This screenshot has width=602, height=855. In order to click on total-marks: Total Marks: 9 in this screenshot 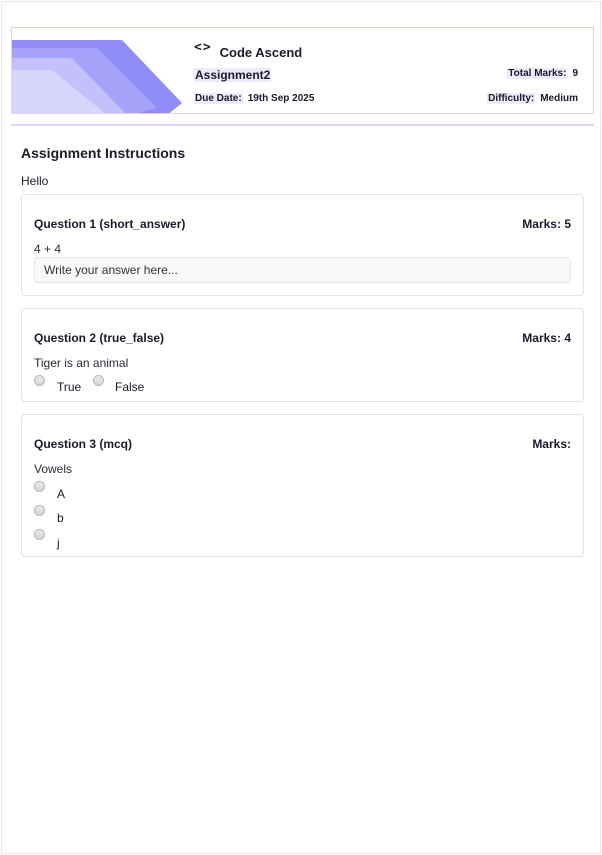, I will do `click(542, 73)`.